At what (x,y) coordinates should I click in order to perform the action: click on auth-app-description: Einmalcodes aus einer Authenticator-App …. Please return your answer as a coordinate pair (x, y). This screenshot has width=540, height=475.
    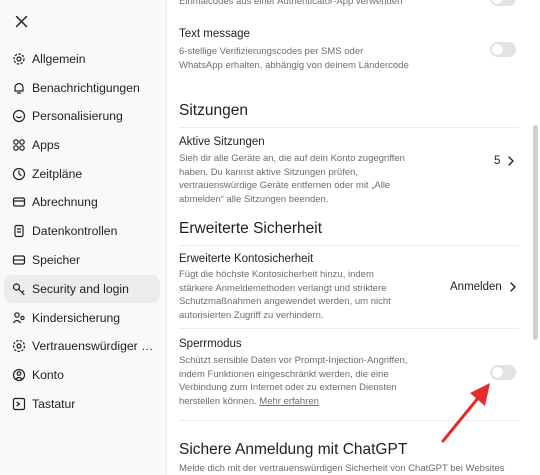
    Looking at the image, I should click on (291, 3).